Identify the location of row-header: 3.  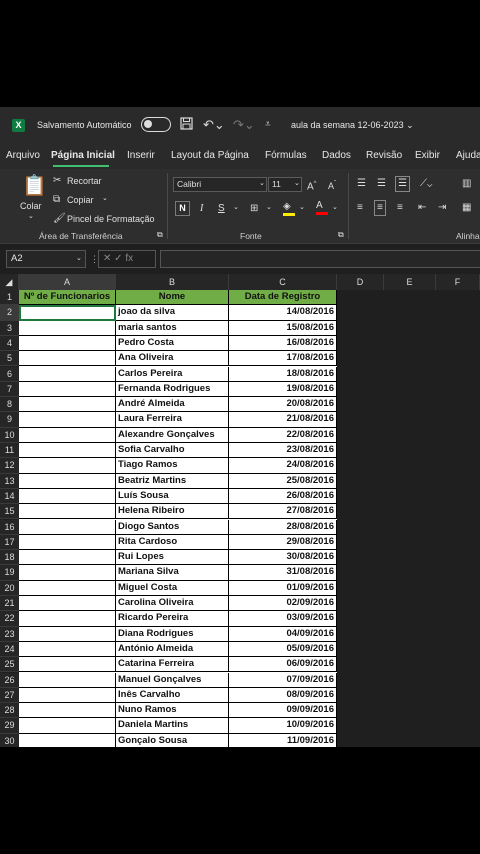
(9, 328).